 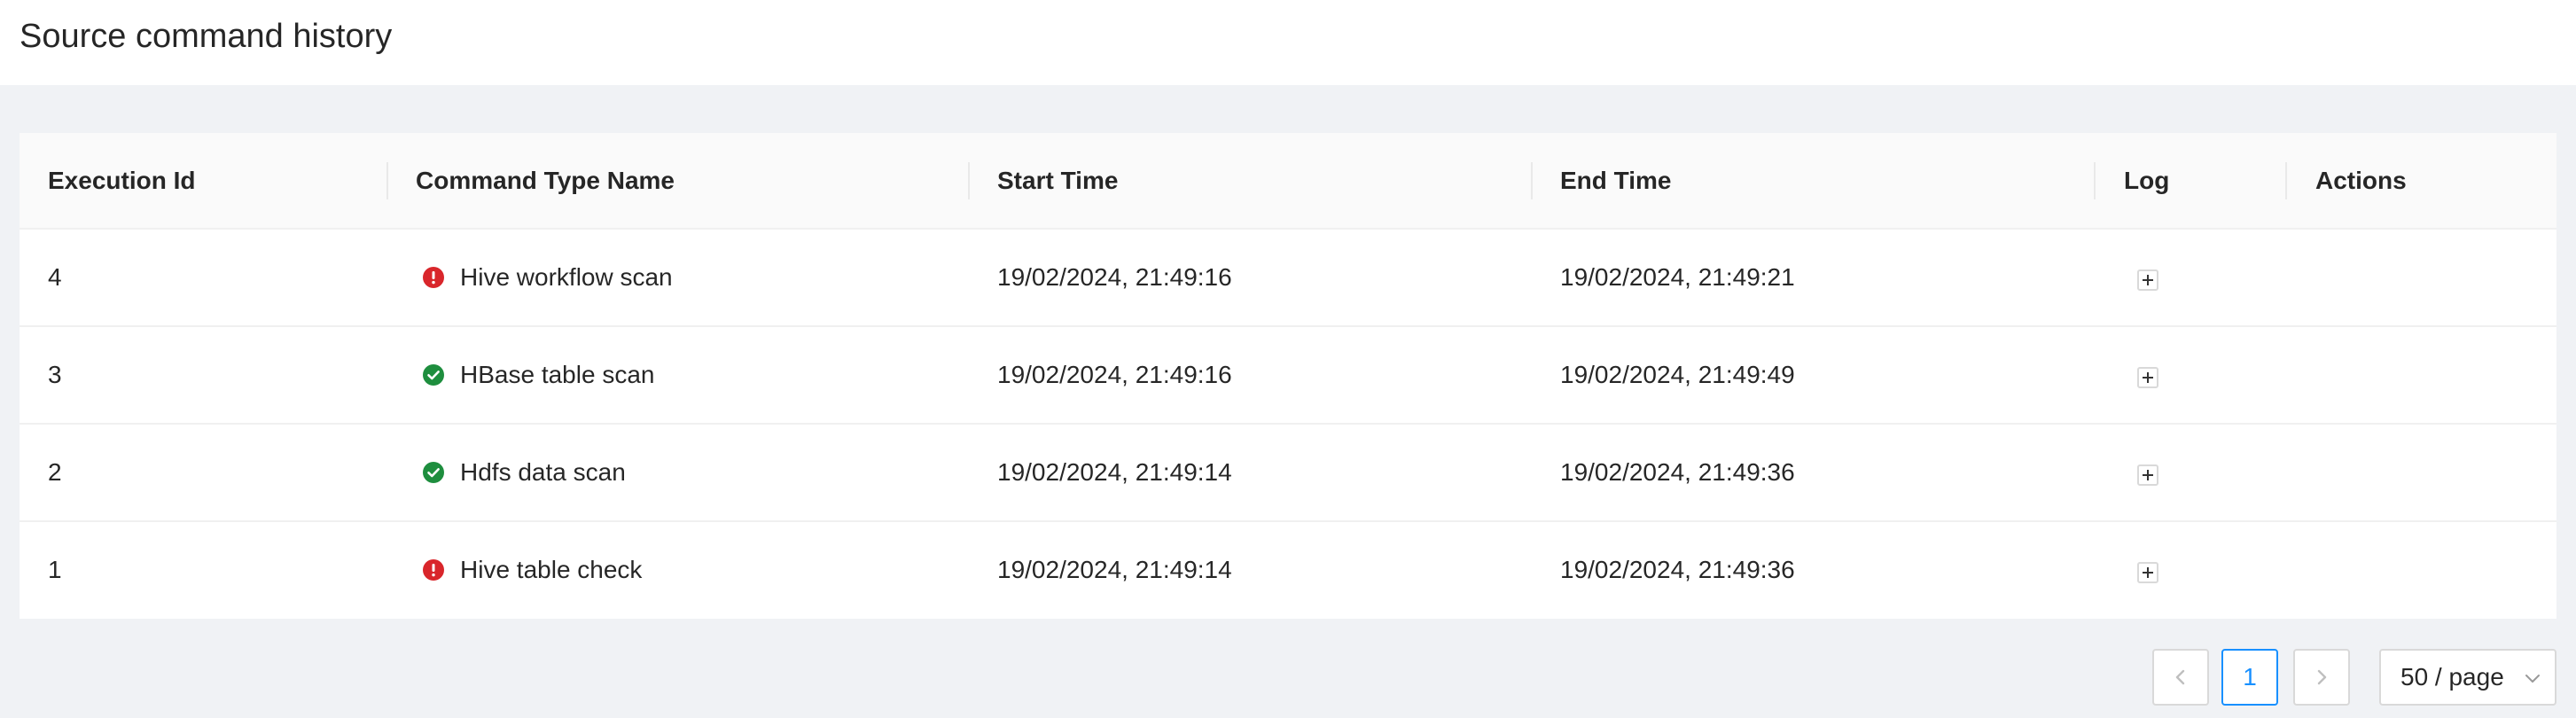 What do you see at coordinates (55, 472) in the screenshot?
I see `execution-id-cell: 2` at bounding box center [55, 472].